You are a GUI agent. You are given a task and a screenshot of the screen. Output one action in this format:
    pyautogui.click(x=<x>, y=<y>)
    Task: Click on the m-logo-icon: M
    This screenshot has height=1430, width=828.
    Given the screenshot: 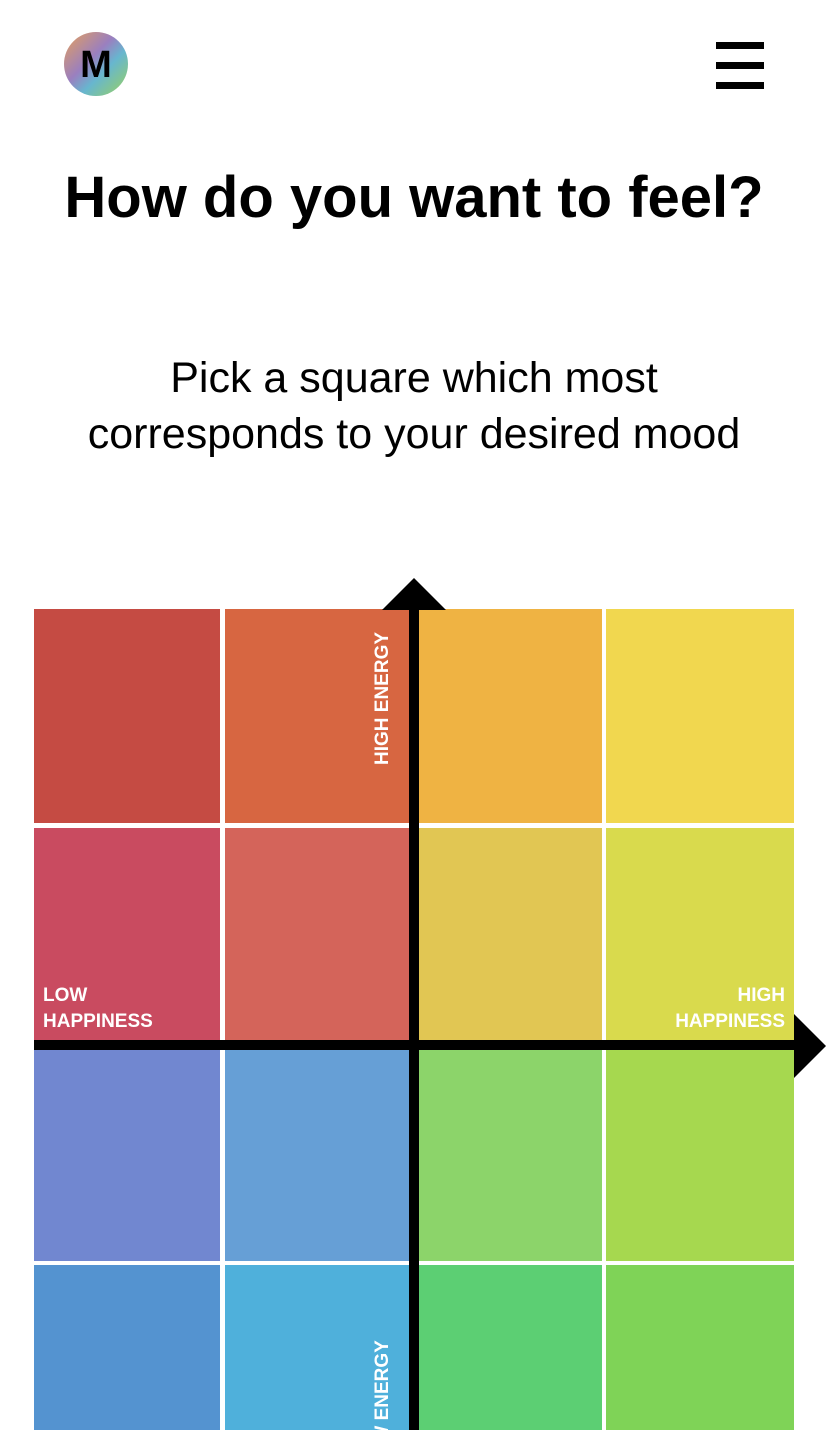 What is the action you would take?
    pyautogui.click(x=96, y=64)
    